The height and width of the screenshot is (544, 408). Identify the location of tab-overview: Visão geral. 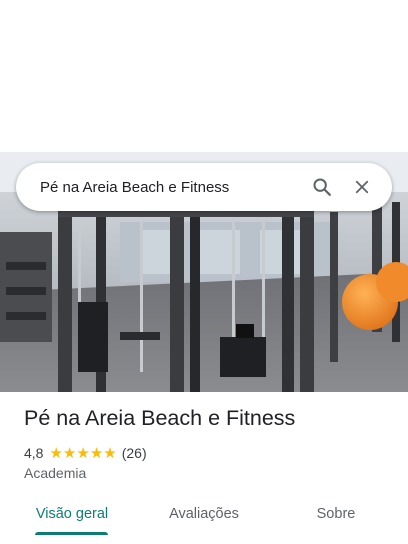
(72, 514).